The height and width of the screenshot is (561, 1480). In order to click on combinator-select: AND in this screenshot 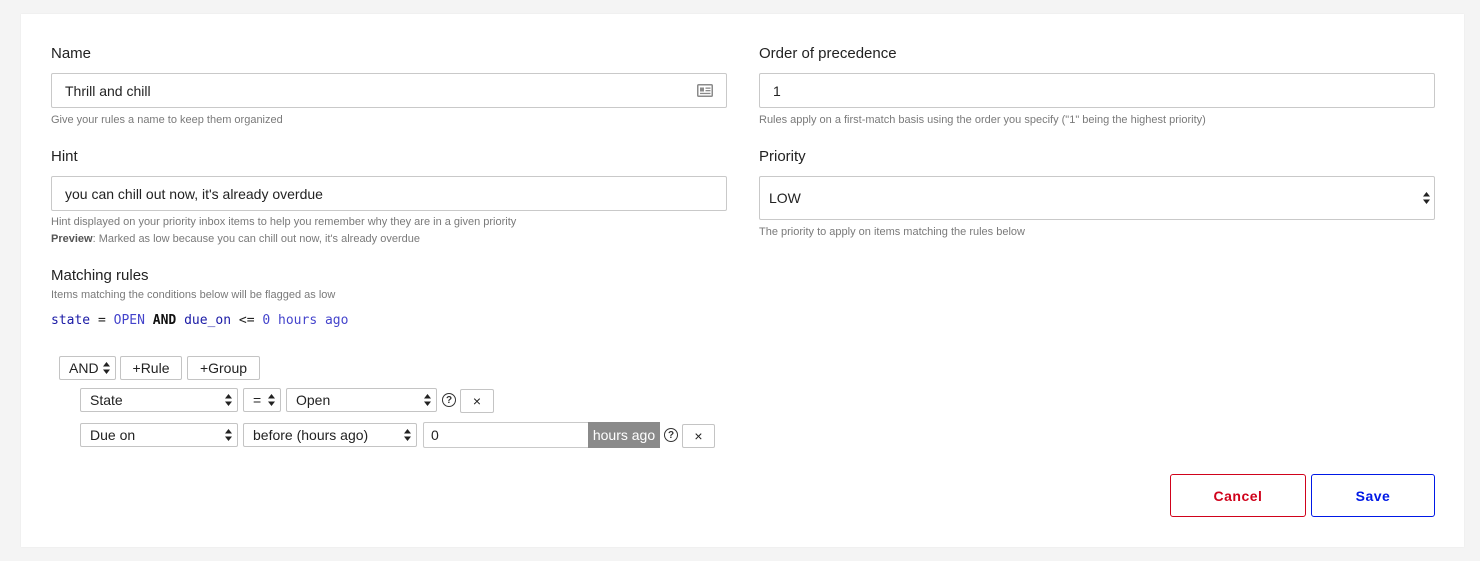, I will do `click(87, 368)`.